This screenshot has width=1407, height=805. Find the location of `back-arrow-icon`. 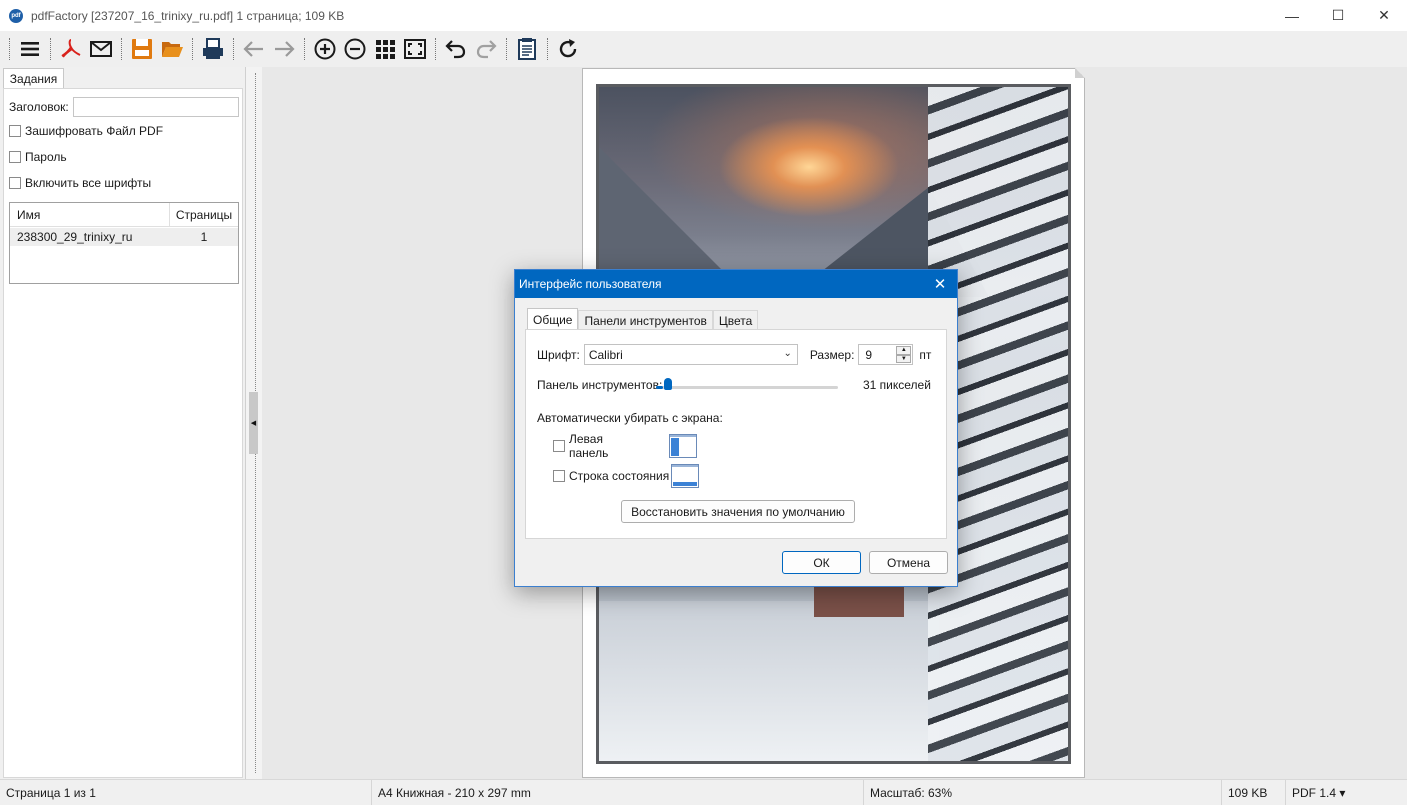

back-arrow-icon is located at coordinates (253, 49).